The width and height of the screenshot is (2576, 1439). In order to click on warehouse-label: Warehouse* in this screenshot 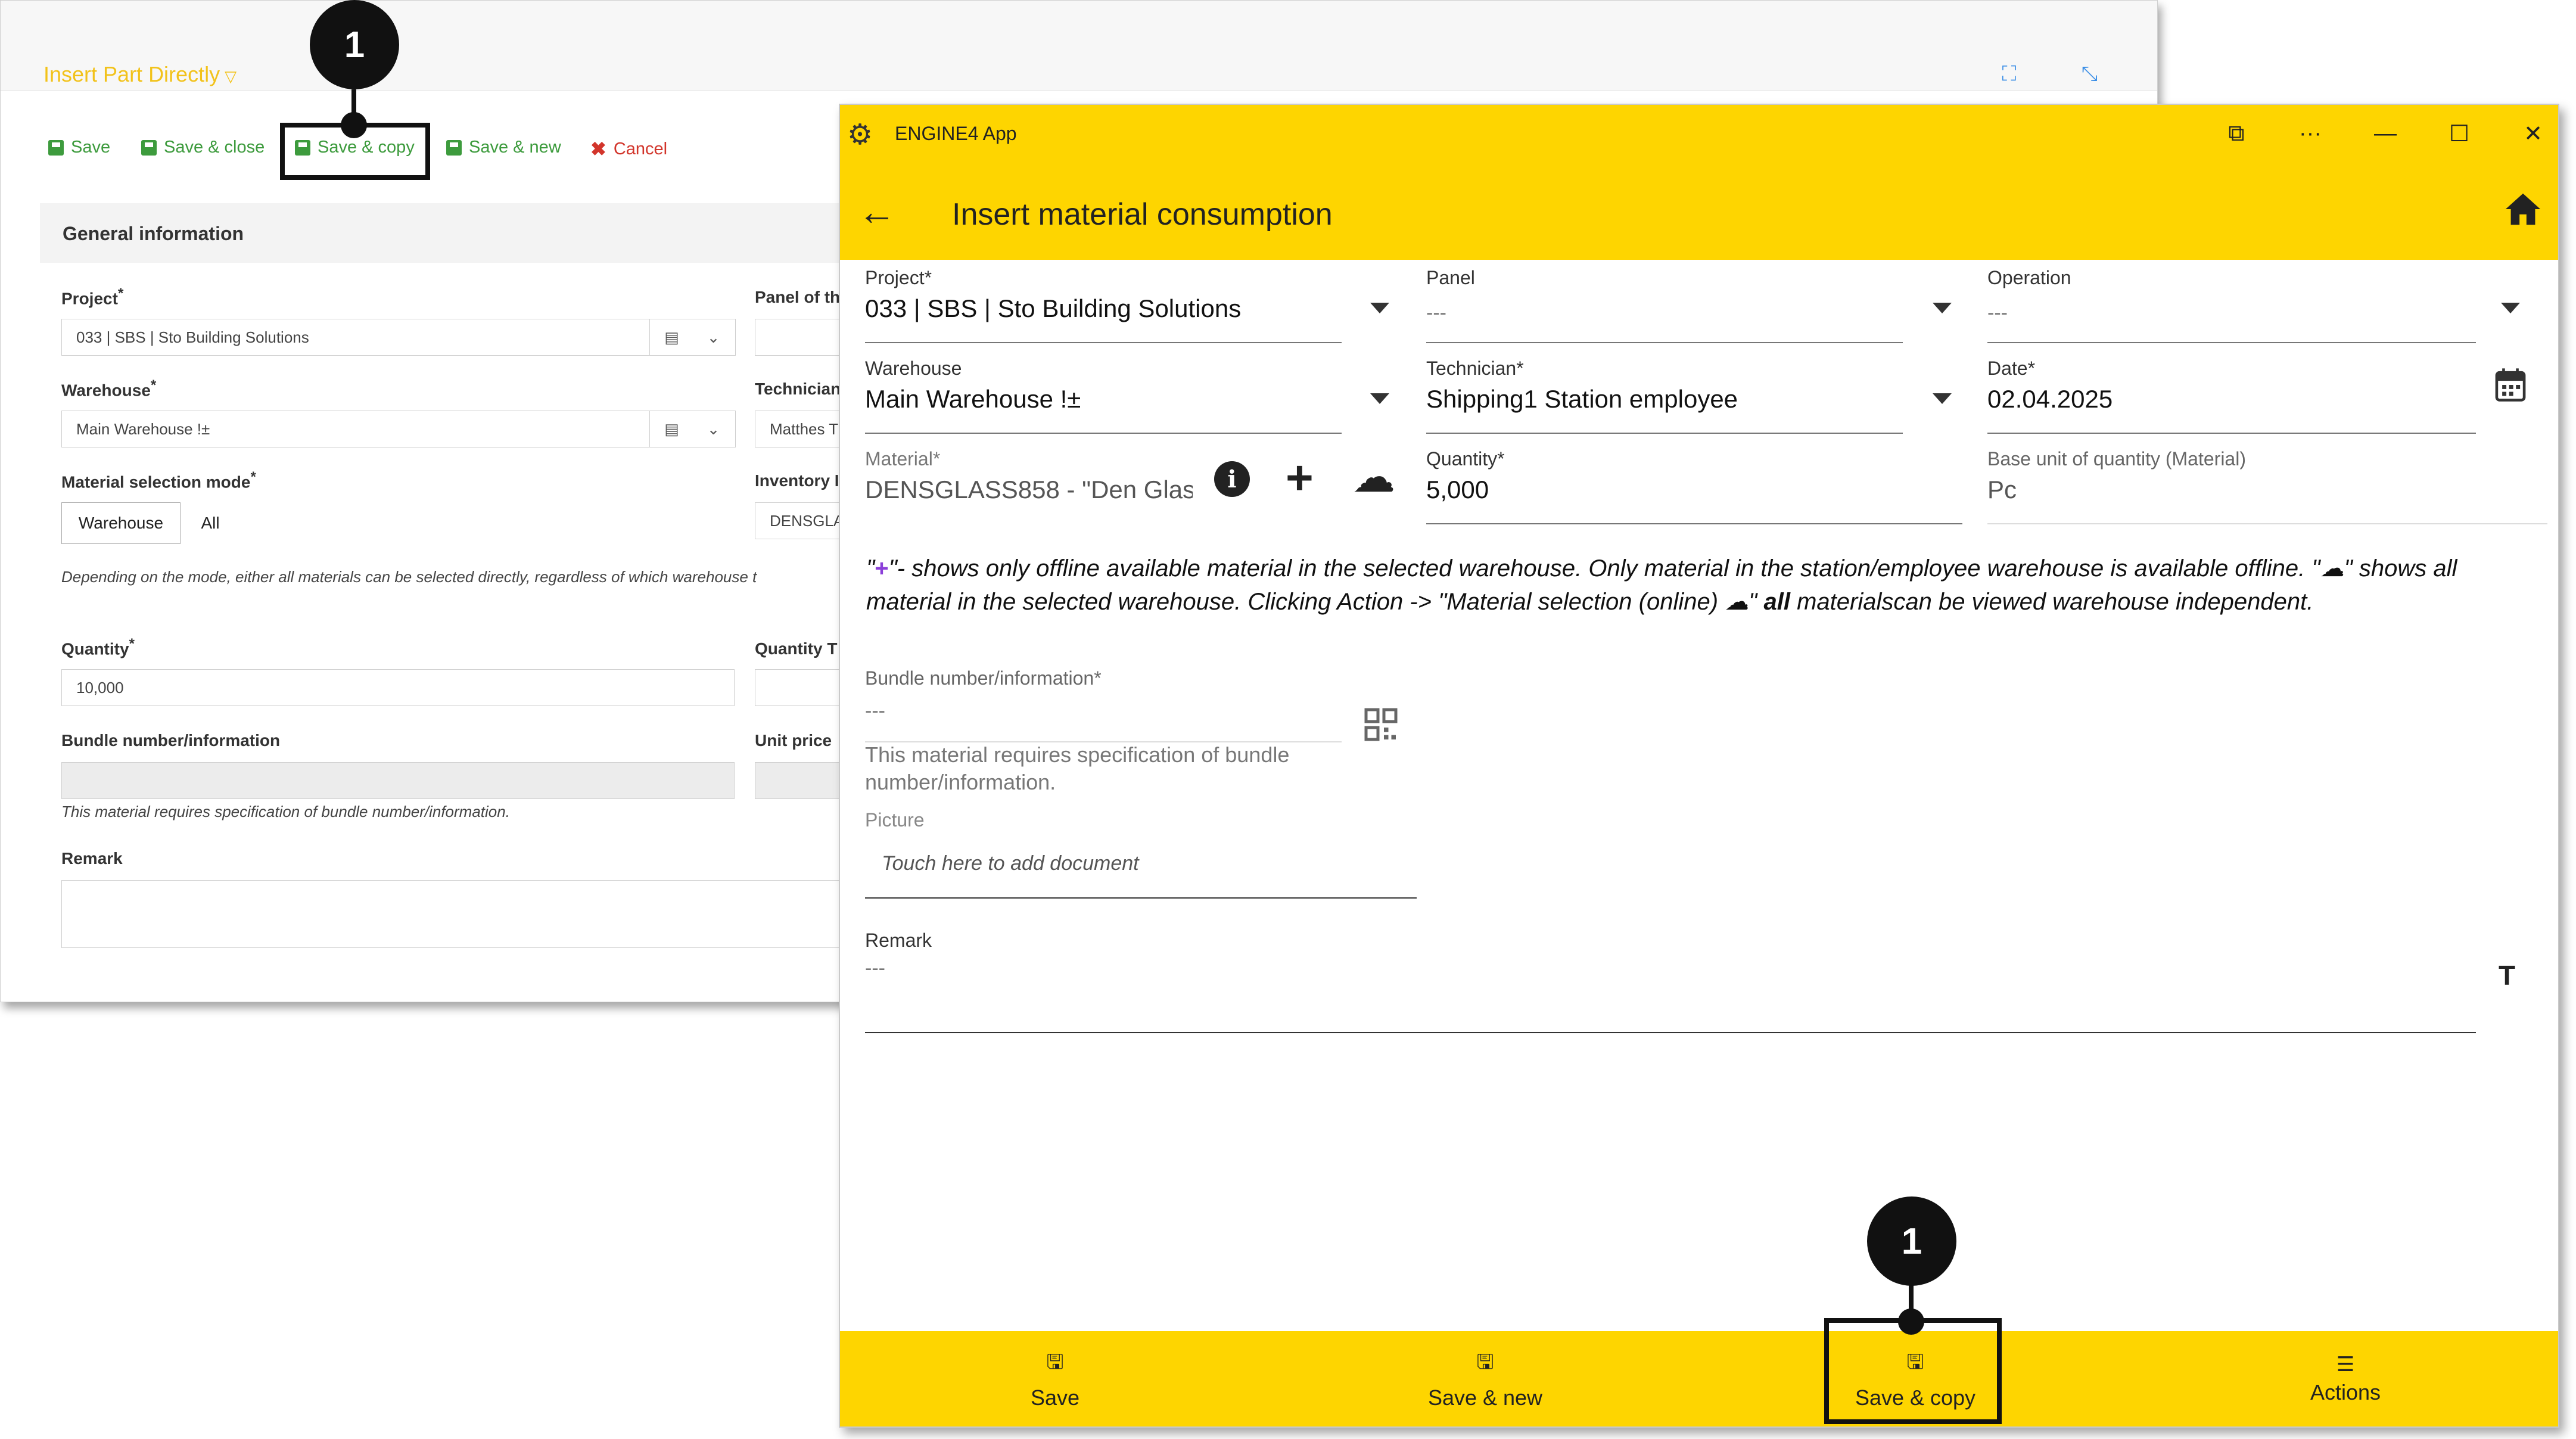, I will do `click(108, 389)`.